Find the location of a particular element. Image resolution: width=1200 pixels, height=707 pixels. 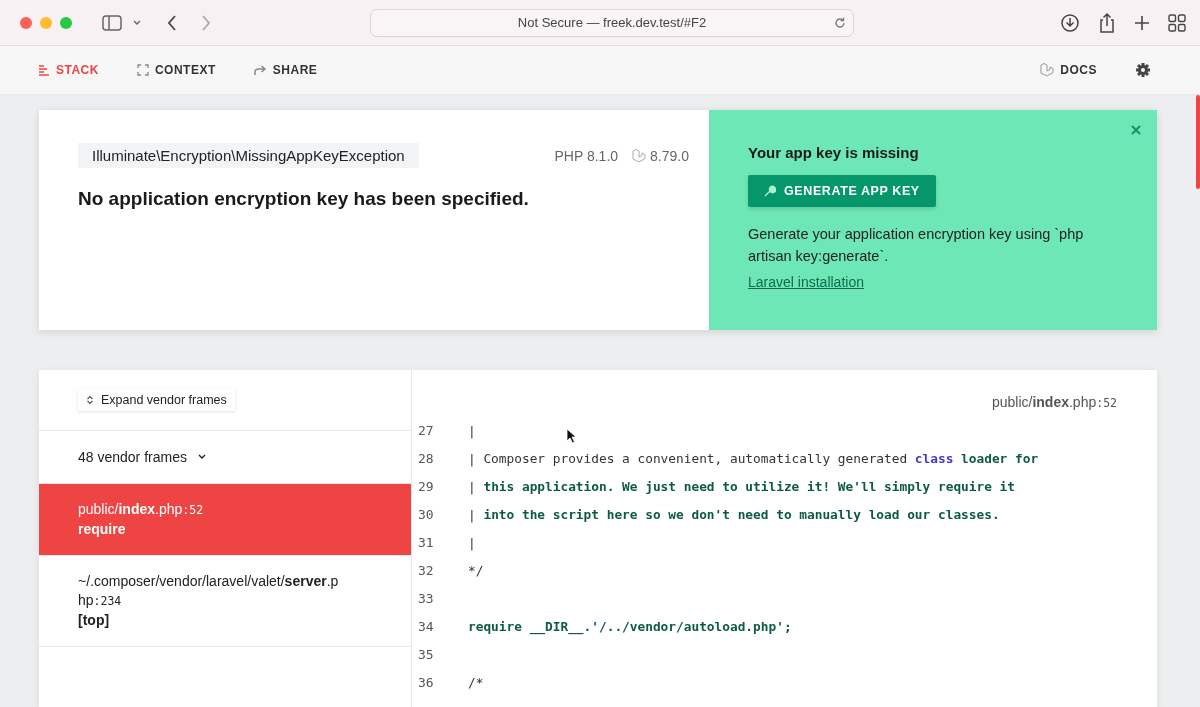

frame-method: [top] is located at coordinates (94, 620).